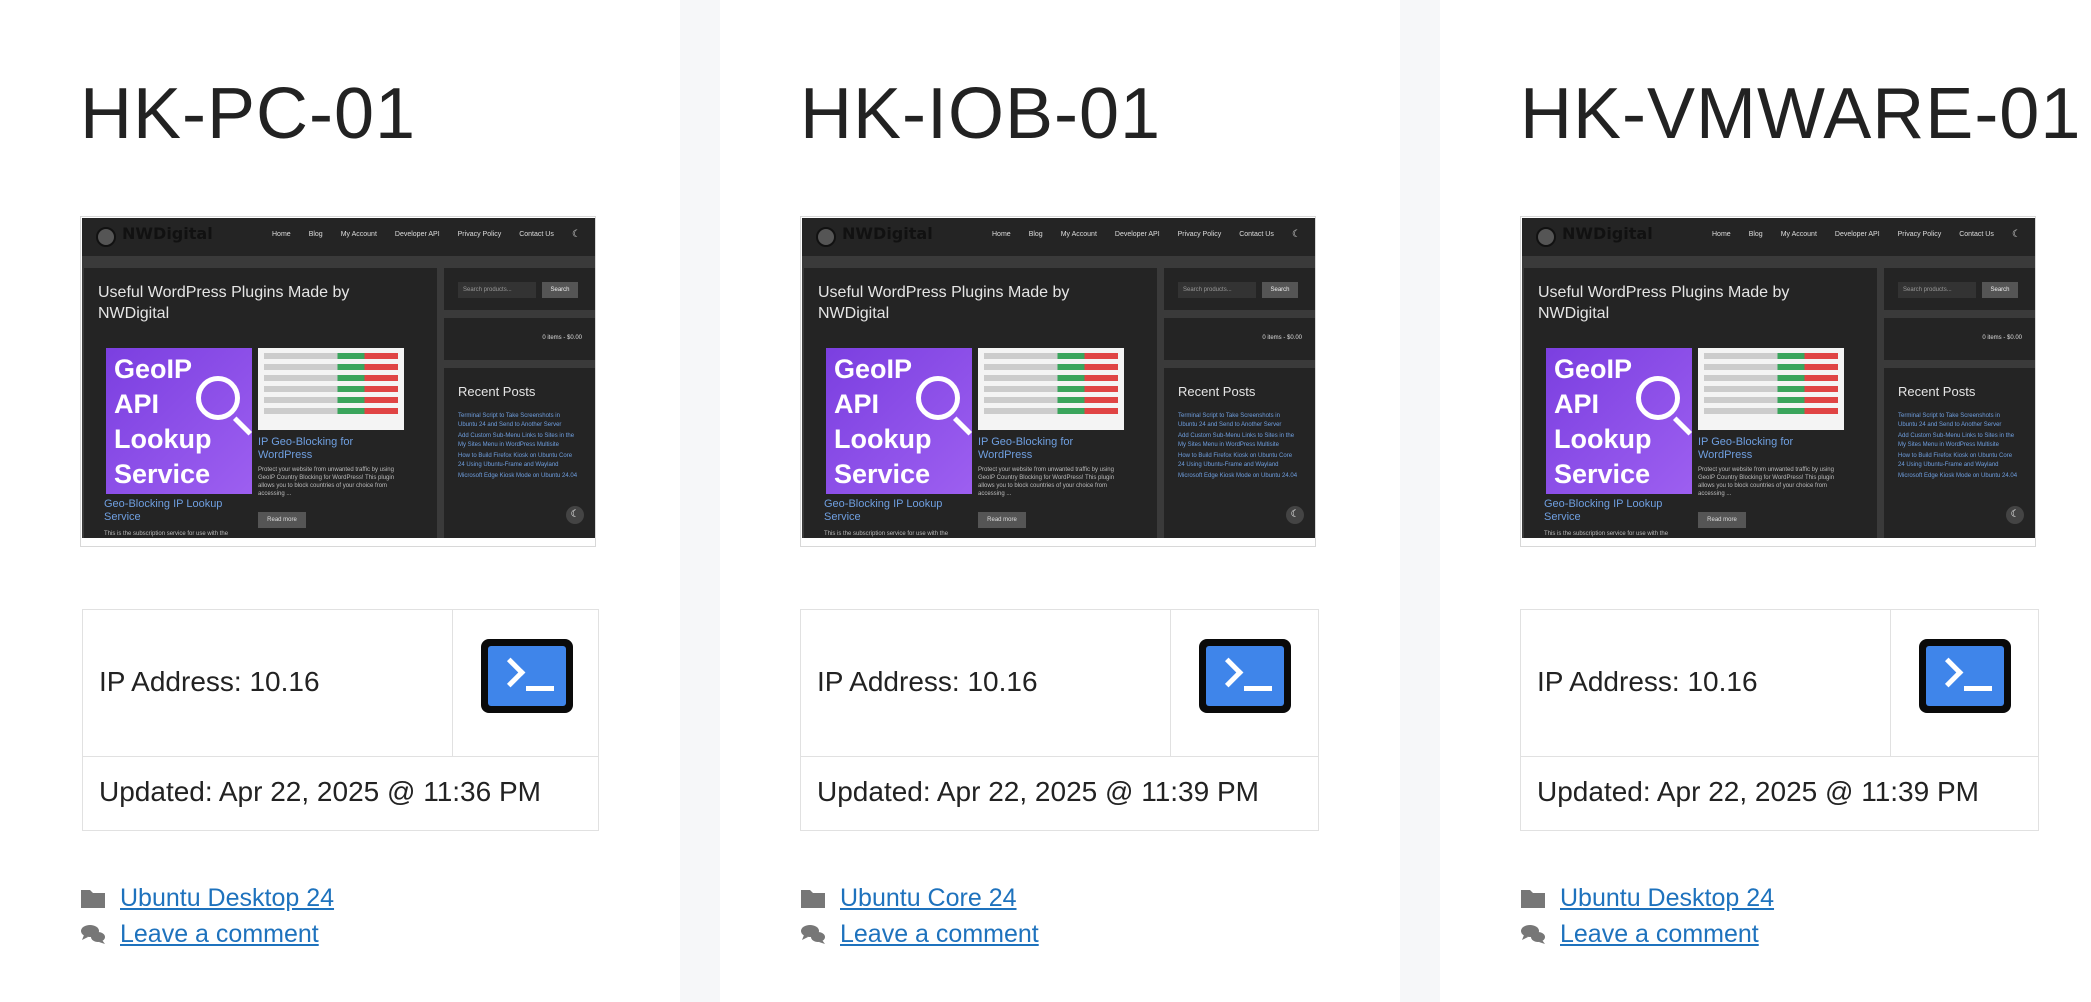  I want to click on device-title: HK-IOB-01, so click(981, 114).